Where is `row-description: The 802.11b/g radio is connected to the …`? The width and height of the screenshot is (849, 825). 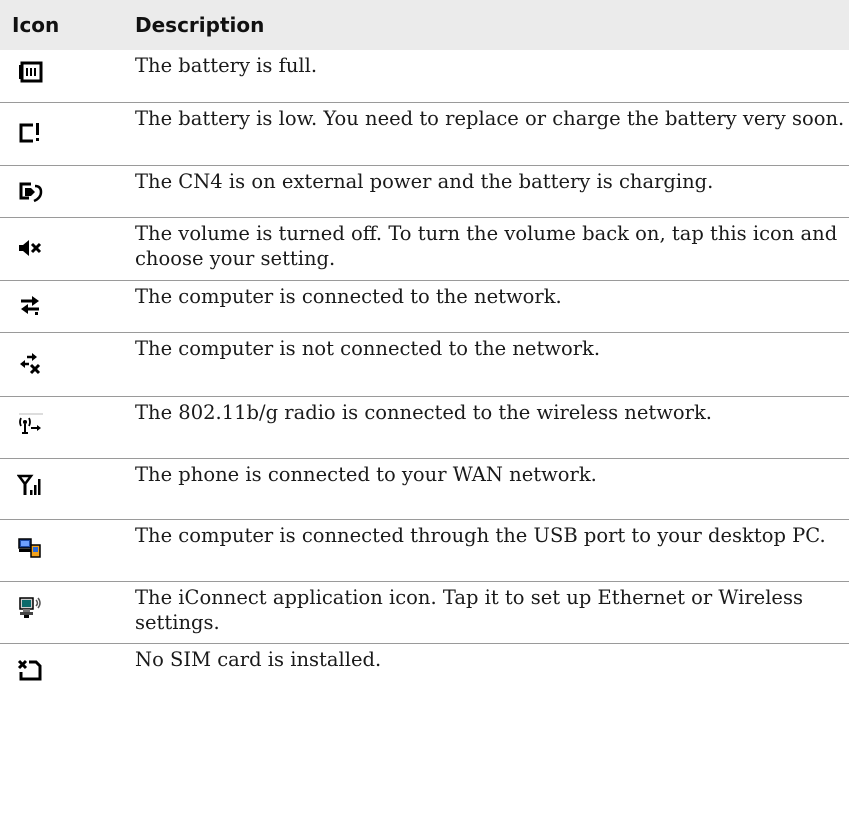 row-description: The 802.11b/g radio is connected to the … is located at coordinates (424, 412).